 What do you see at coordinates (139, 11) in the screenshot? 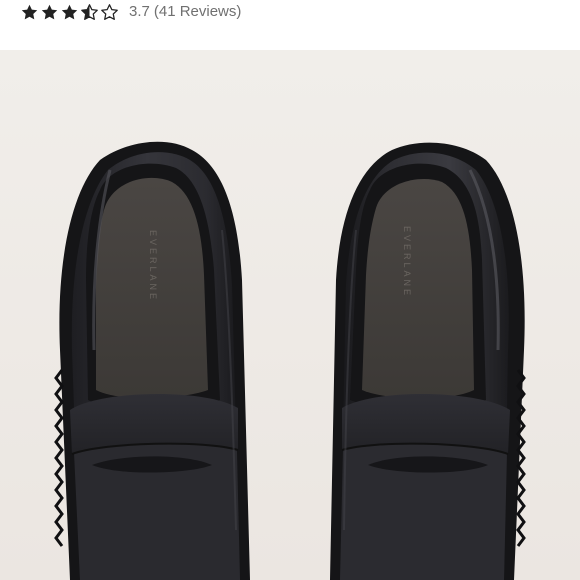
I see `rating-value: 3.7` at bounding box center [139, 11].